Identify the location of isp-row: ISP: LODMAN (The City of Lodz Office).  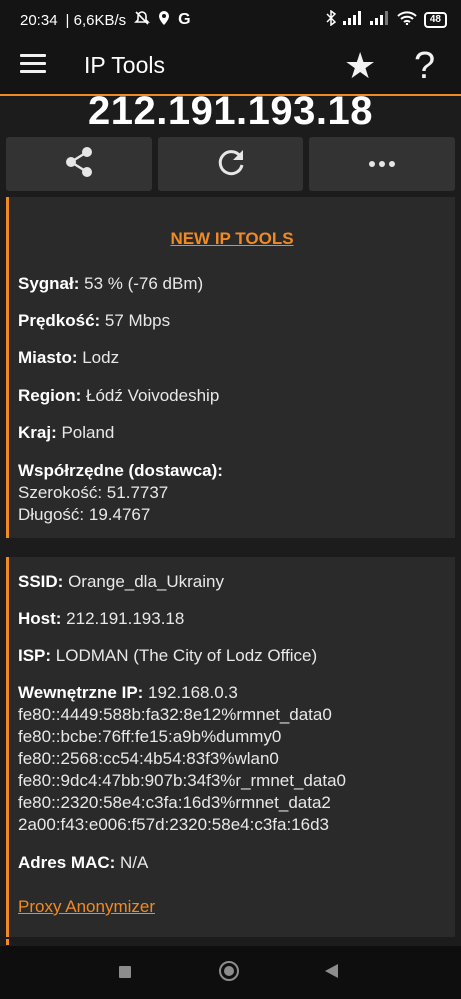
(167, 656).